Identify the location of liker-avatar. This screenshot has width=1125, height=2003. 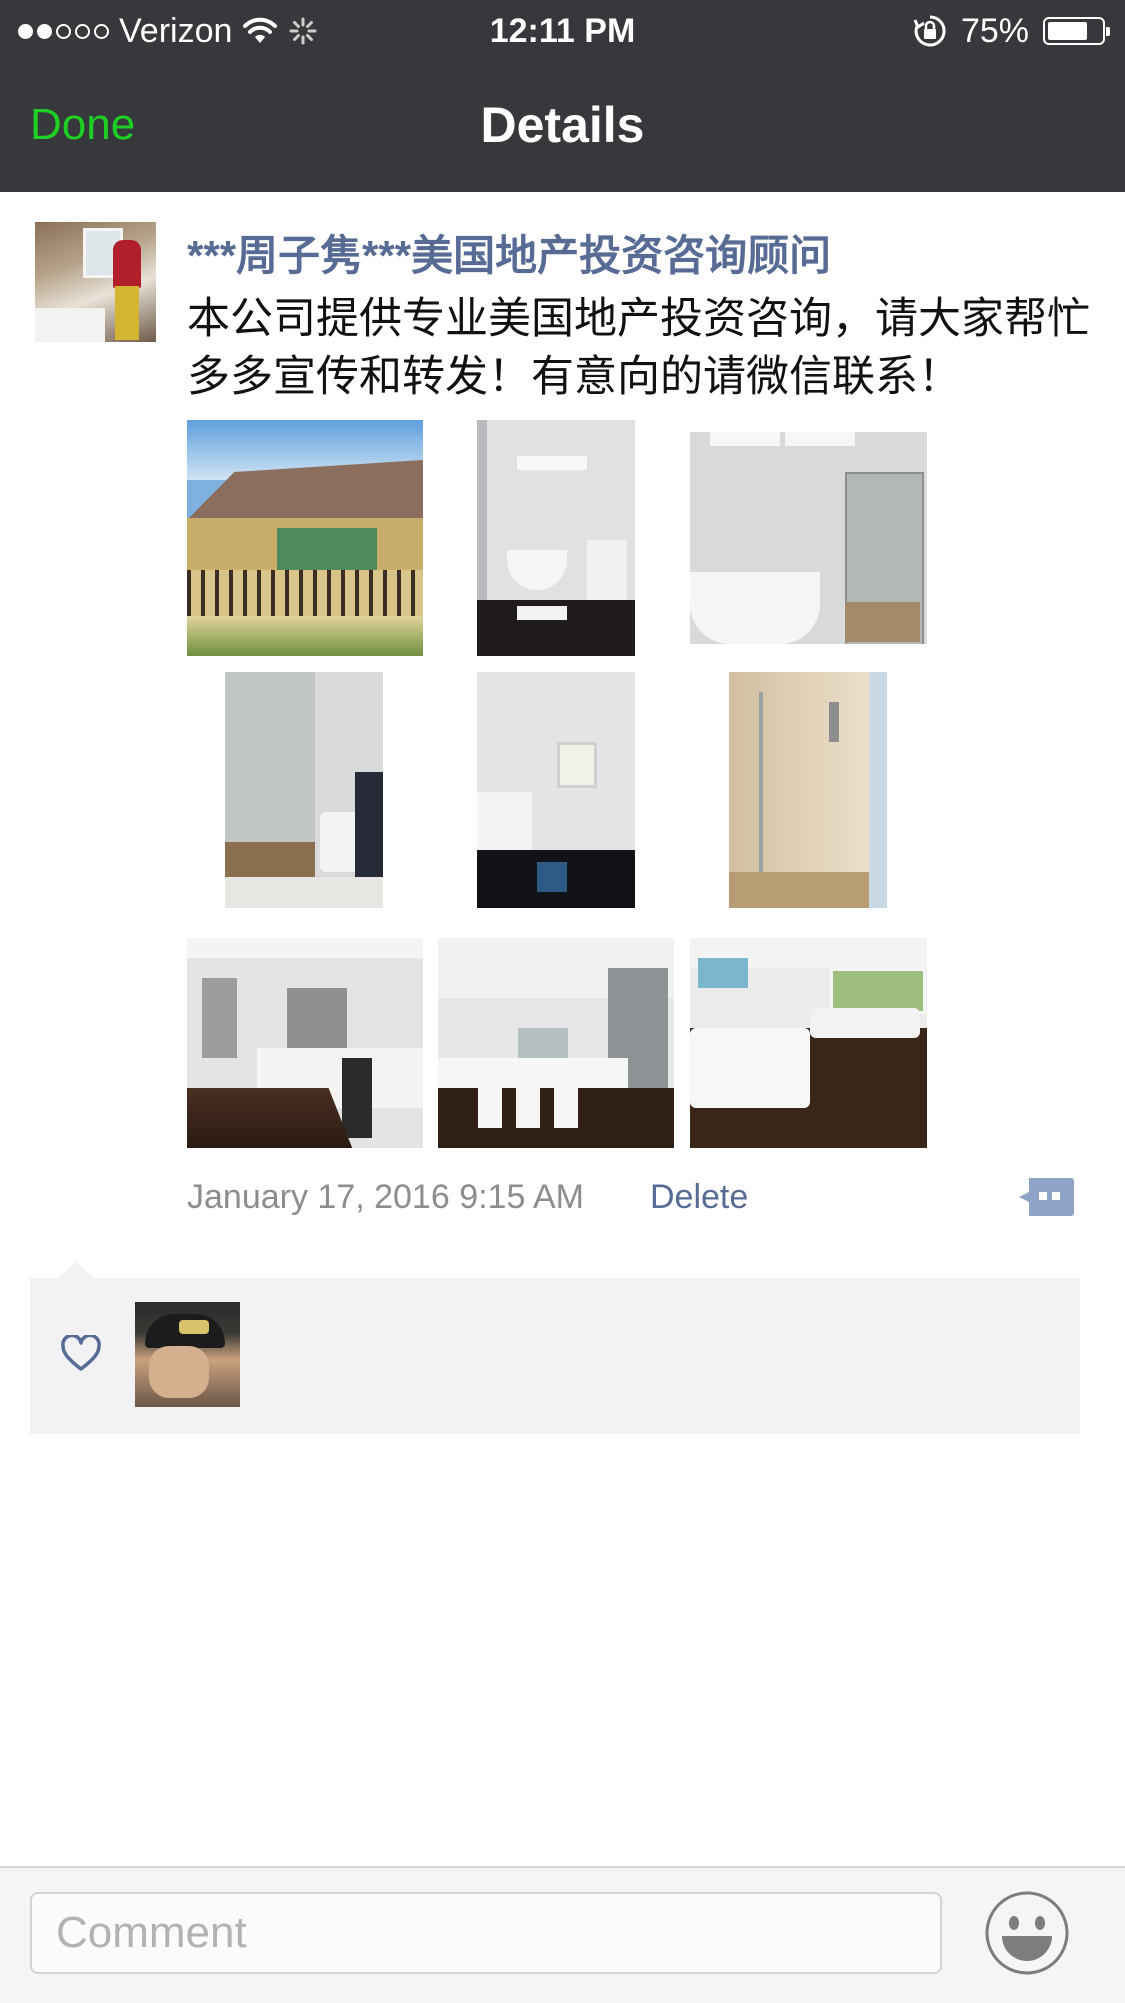
(187, 1354).